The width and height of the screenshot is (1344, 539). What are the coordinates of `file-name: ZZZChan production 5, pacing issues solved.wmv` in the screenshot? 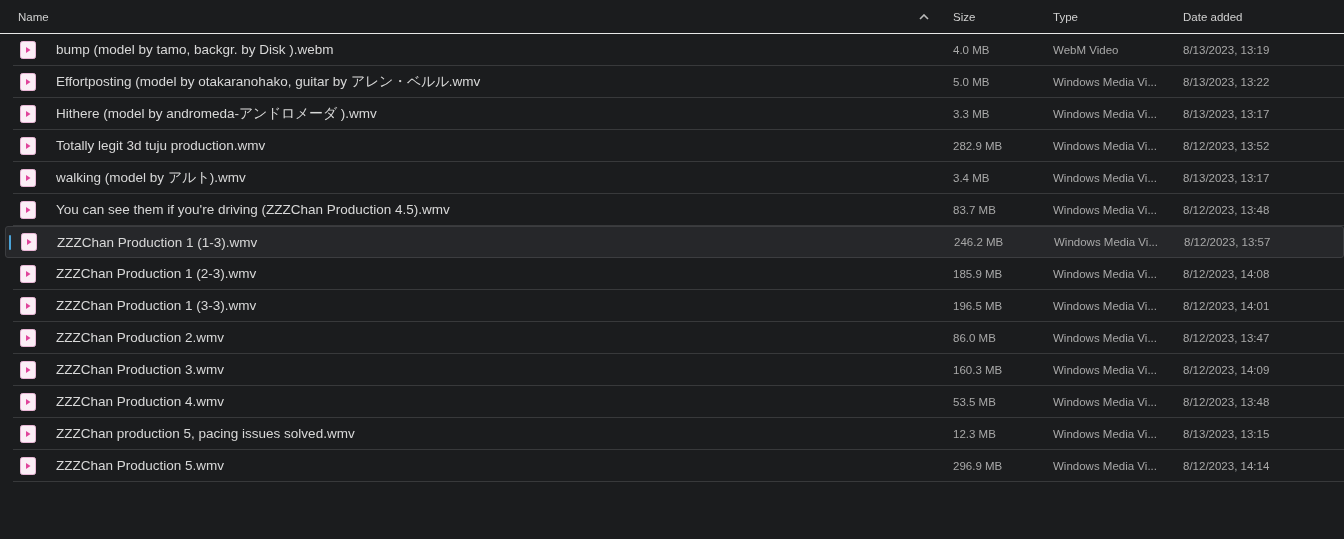 It's located at (206, 433).